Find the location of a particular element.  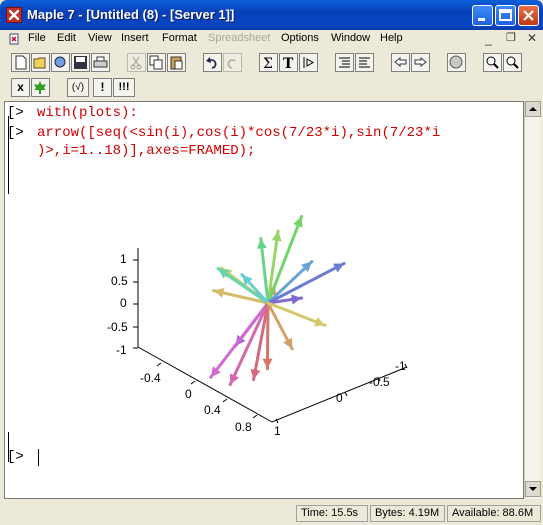

save-button is located at coordinates (80, 62).